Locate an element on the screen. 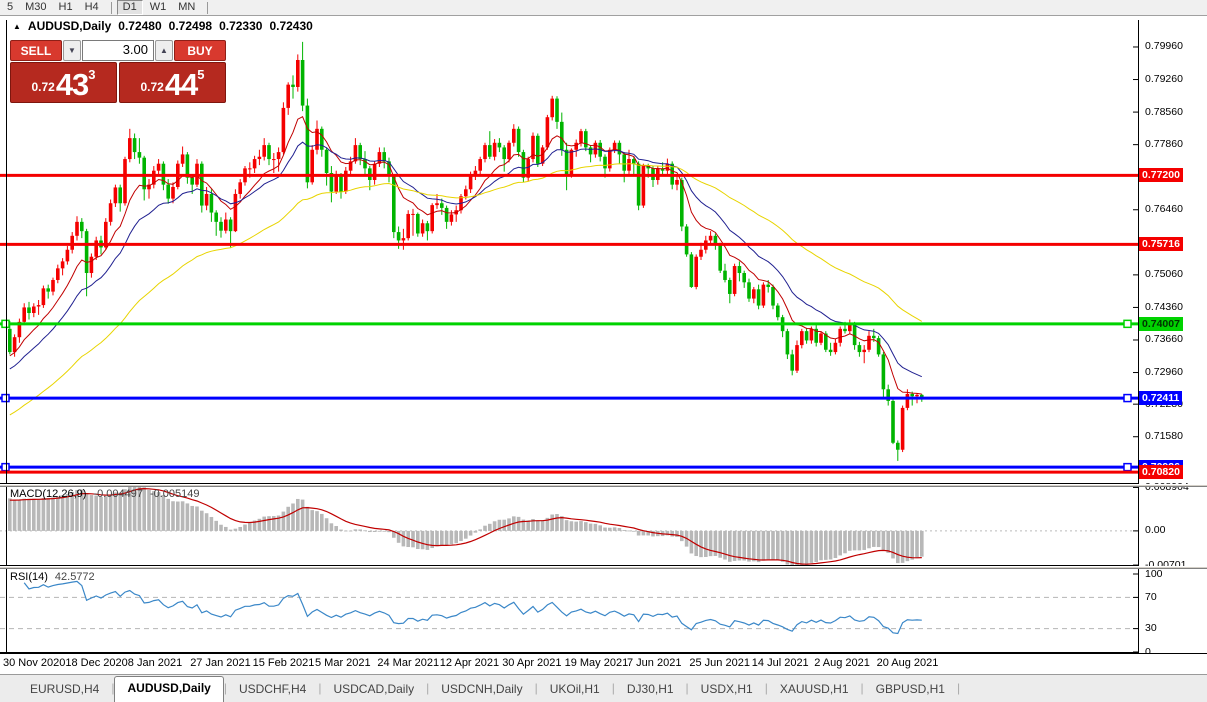 This screenshot has width=1207, height=702. tab-ukoil-h1: UKOil,H1 is located at coordinates (575, 690).